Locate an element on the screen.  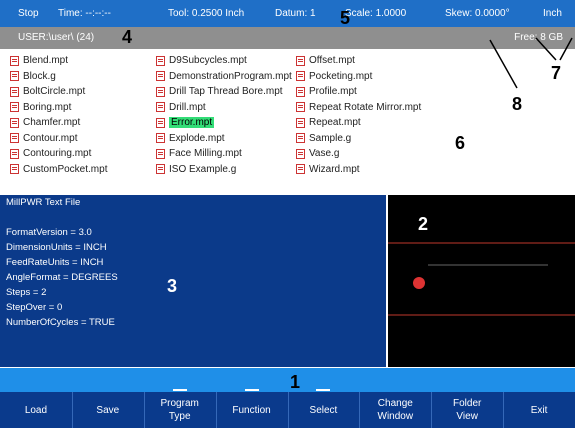
leader-7a is located at coordinates (546, 49).